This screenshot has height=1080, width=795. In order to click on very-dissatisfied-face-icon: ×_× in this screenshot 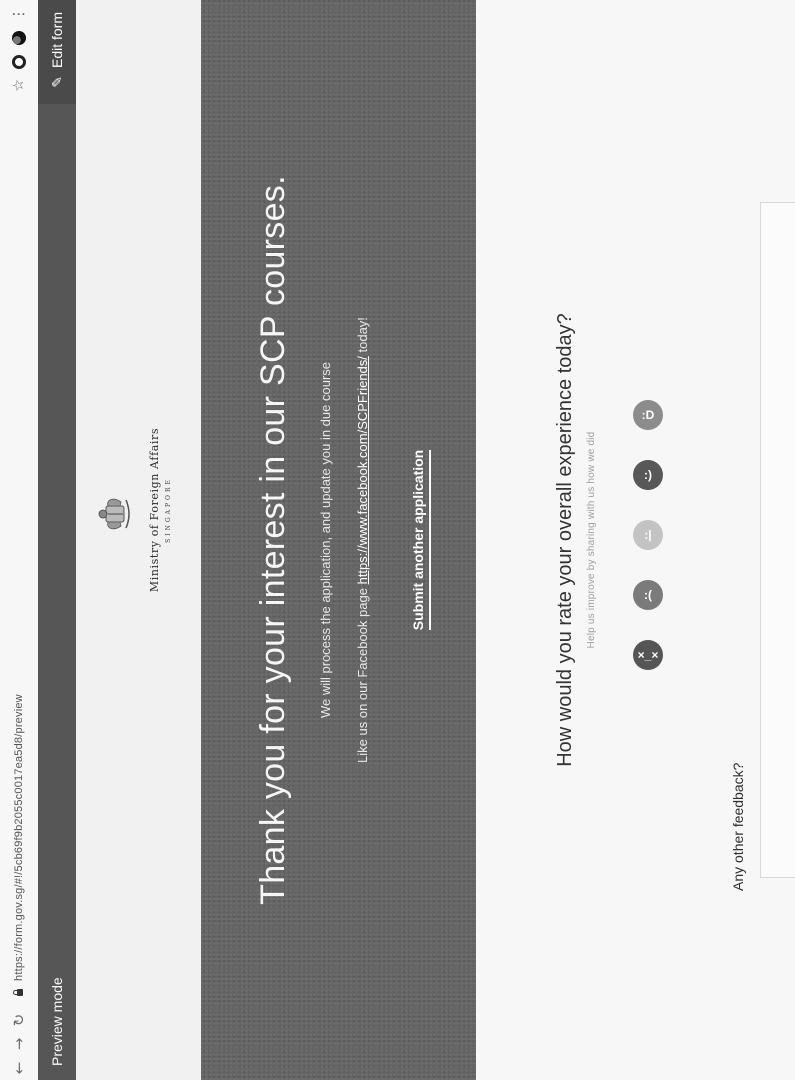, I will do `click(648, 655)`.